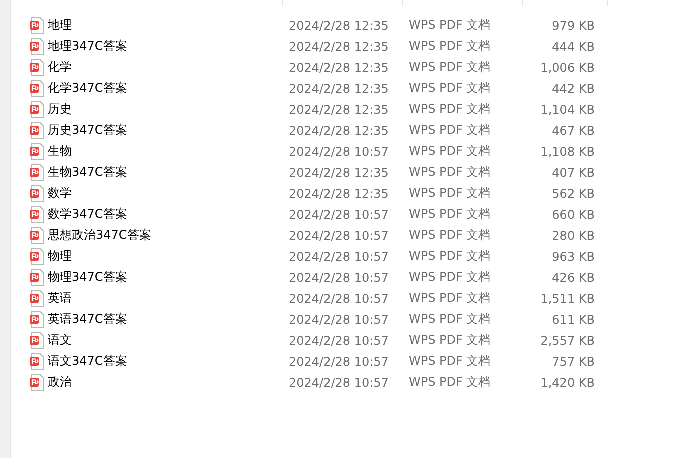  I want to click on file-size: 1,108 KB, so click(567, 151).